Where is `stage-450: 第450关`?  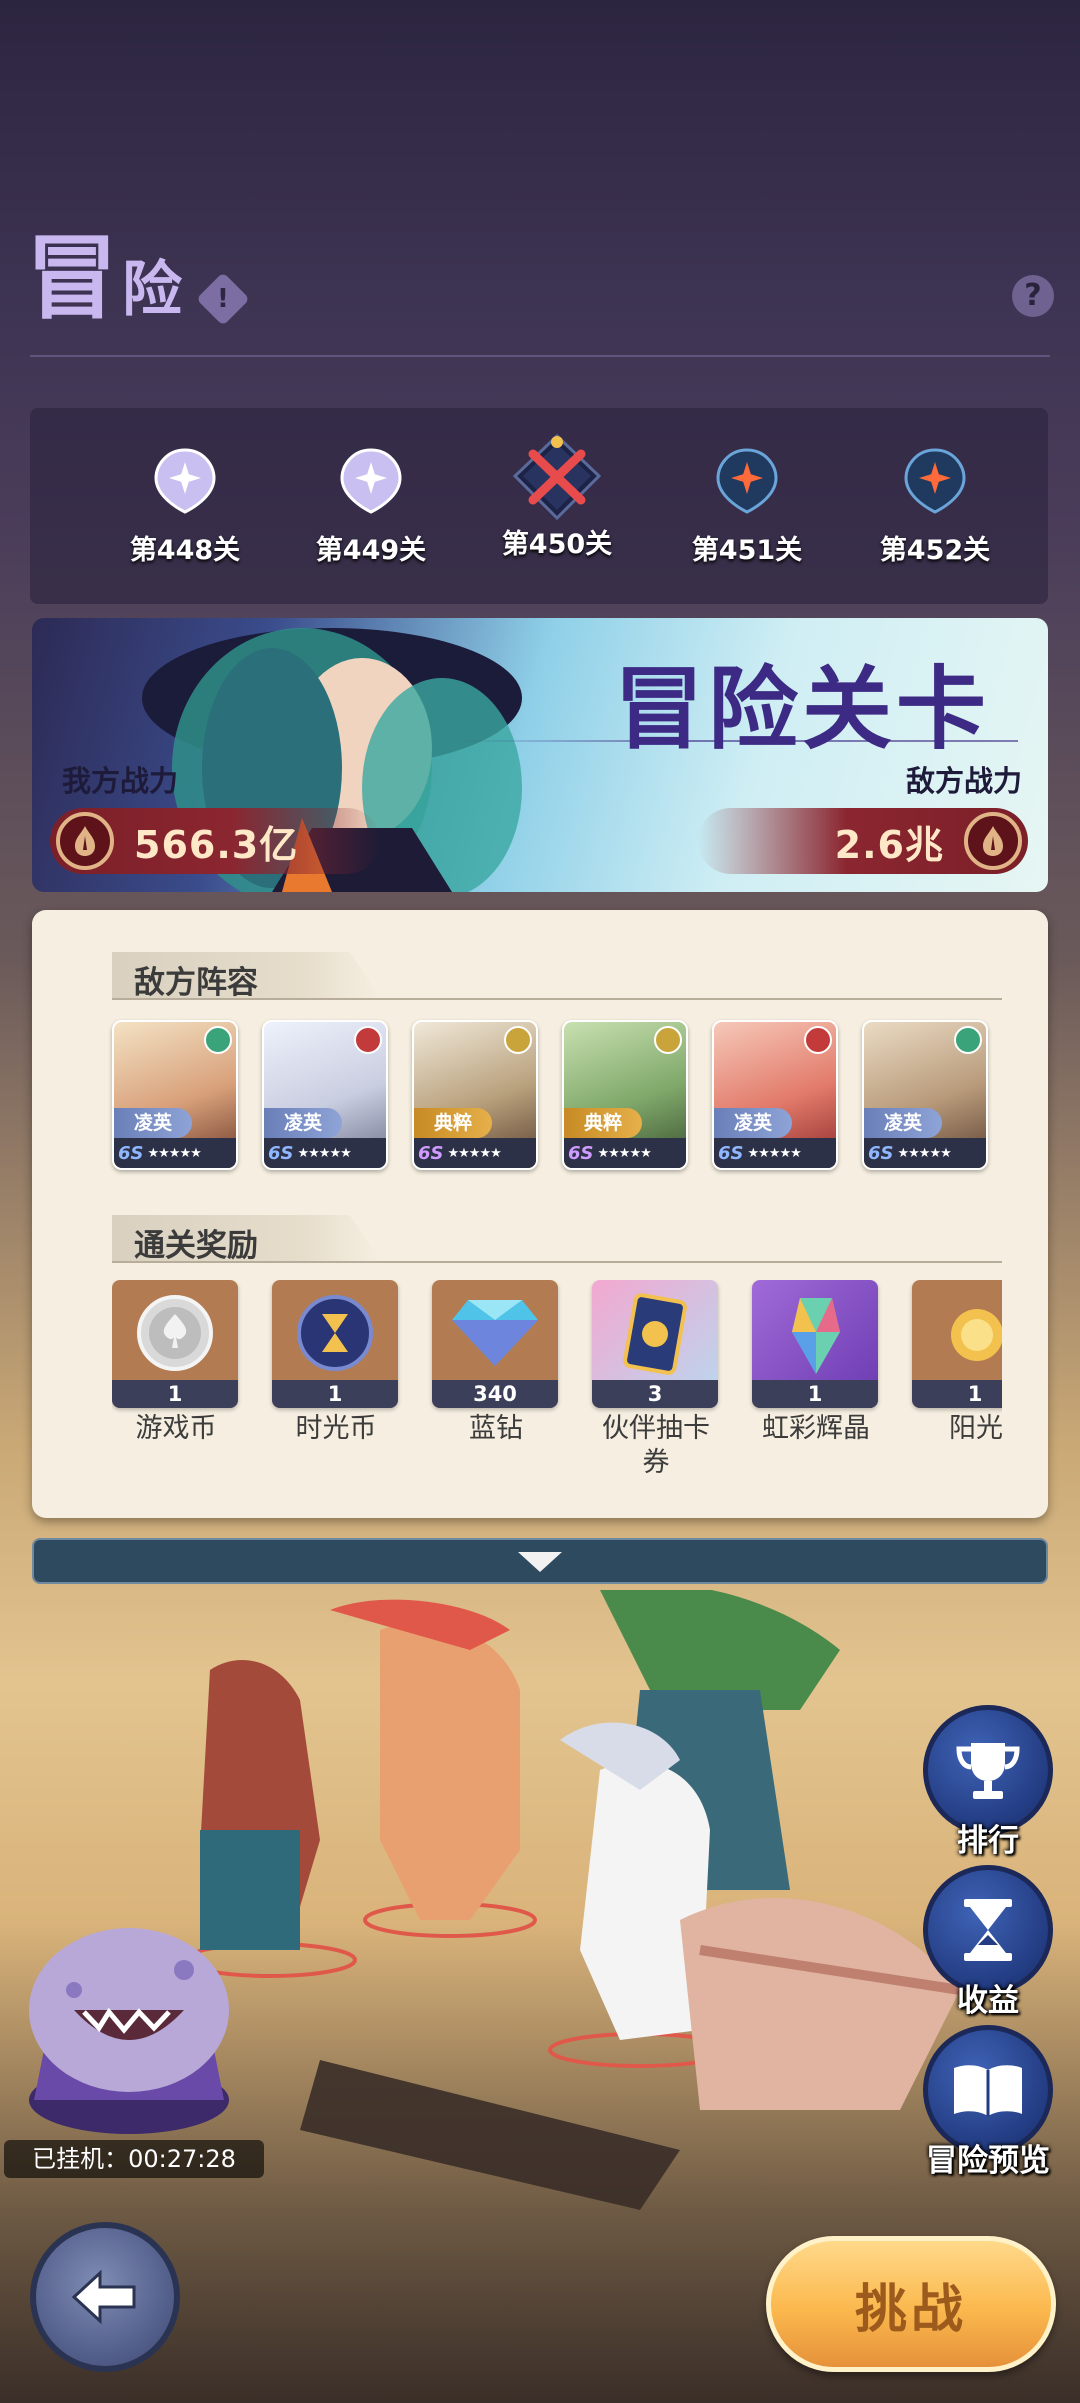 stage-450: 第450关 is located at coordinates (557, 497).